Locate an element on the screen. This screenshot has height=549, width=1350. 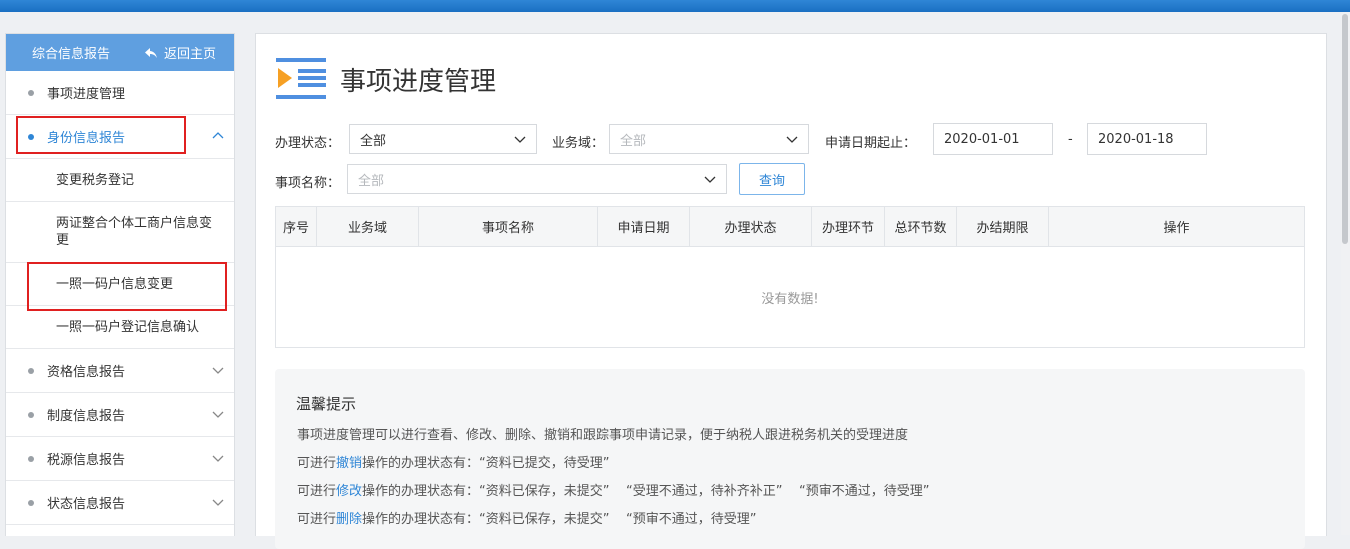
tip-suffix: 操作的办理状态有：“资料已提交，待受理” is located at coordinates (486, 463).